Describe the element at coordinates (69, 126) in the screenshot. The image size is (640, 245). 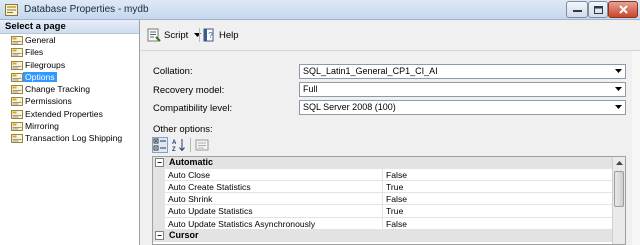
I see `page-item-mirroring: Mirroring` at that location.